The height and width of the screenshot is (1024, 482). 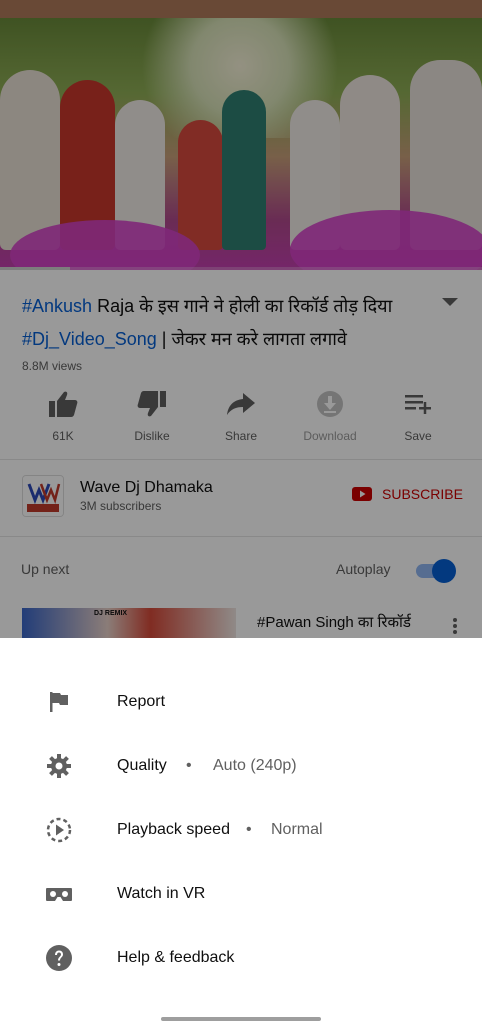 What do you see at coordinates (161, 893) in the screenshot?
I see `menu-item-label: Watch in VR` at bounding box center [161, 893].